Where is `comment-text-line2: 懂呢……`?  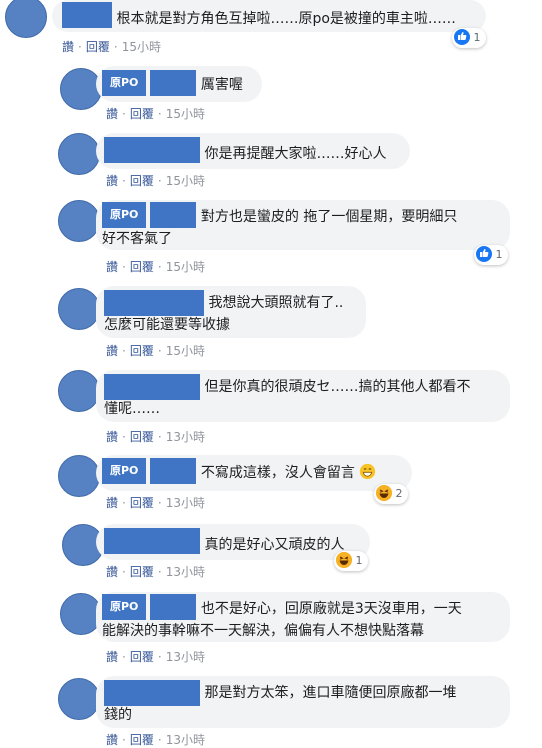 comment-text-line2: 懂呢…… is located at coordinates (132, 409).